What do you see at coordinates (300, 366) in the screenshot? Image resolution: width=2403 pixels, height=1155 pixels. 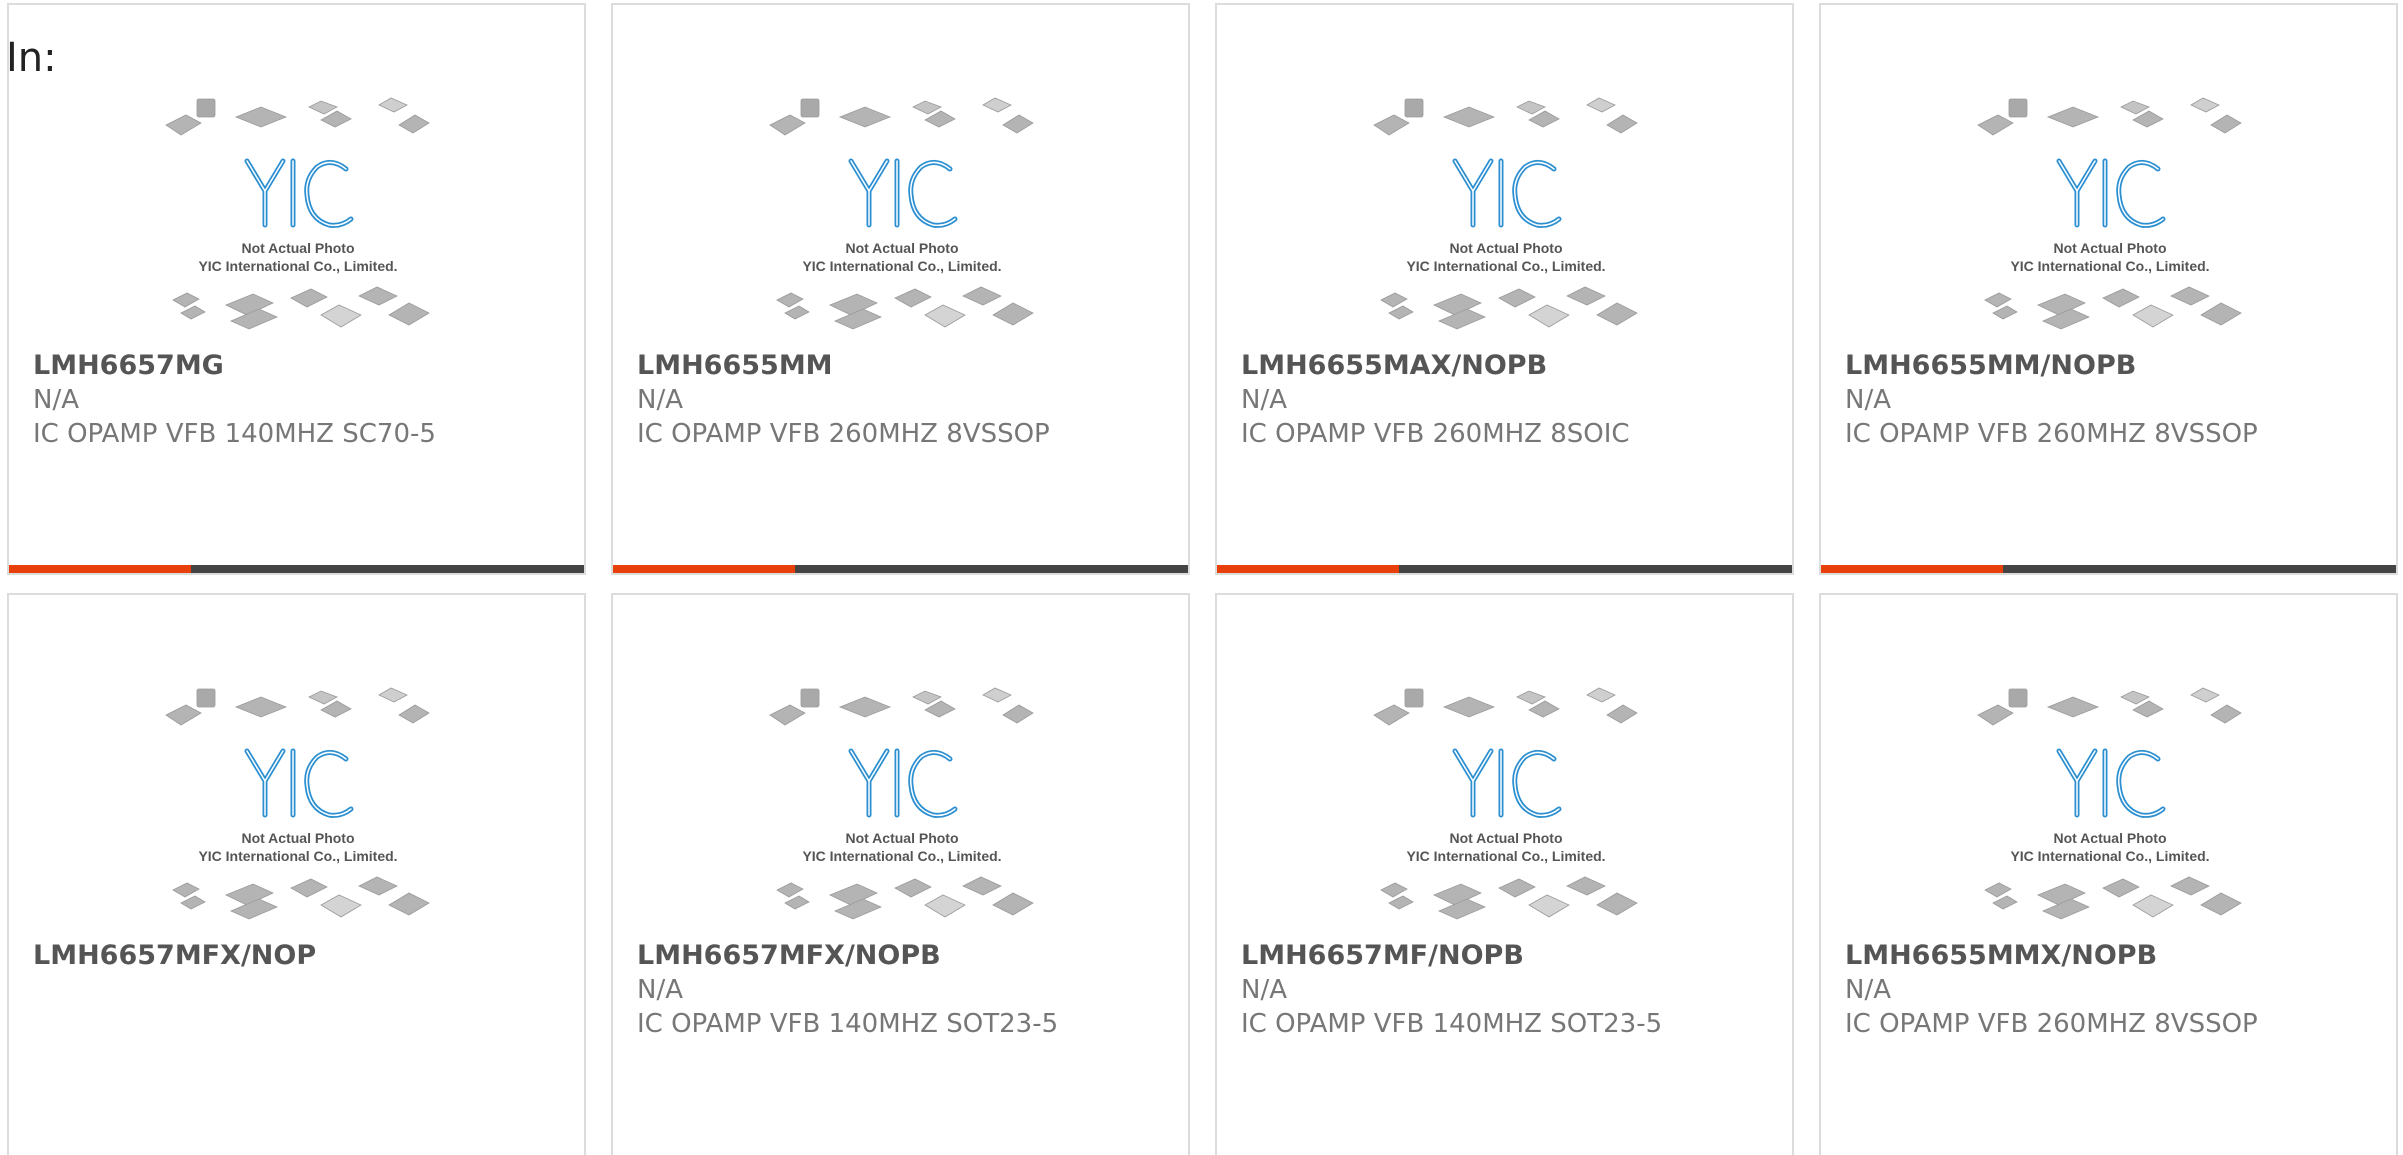 I see `part-number: LMH6657MG` at bounding box center [300, 366].